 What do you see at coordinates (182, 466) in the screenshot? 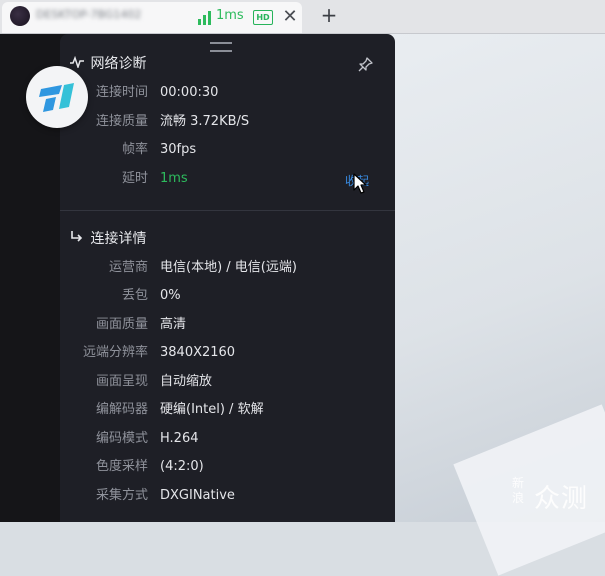
I see `detail-value-chroma-sampling: (4:2:0)` at bounding box center [182, 466].